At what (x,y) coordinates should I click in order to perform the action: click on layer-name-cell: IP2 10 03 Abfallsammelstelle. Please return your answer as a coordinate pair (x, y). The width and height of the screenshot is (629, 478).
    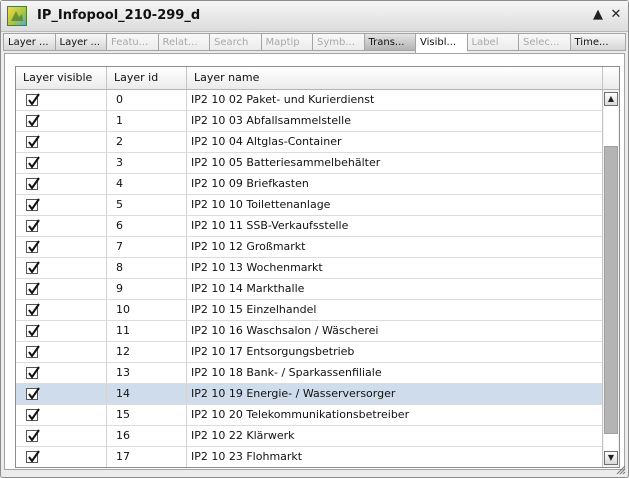
    Looking at the image, I should click on (271, 120).